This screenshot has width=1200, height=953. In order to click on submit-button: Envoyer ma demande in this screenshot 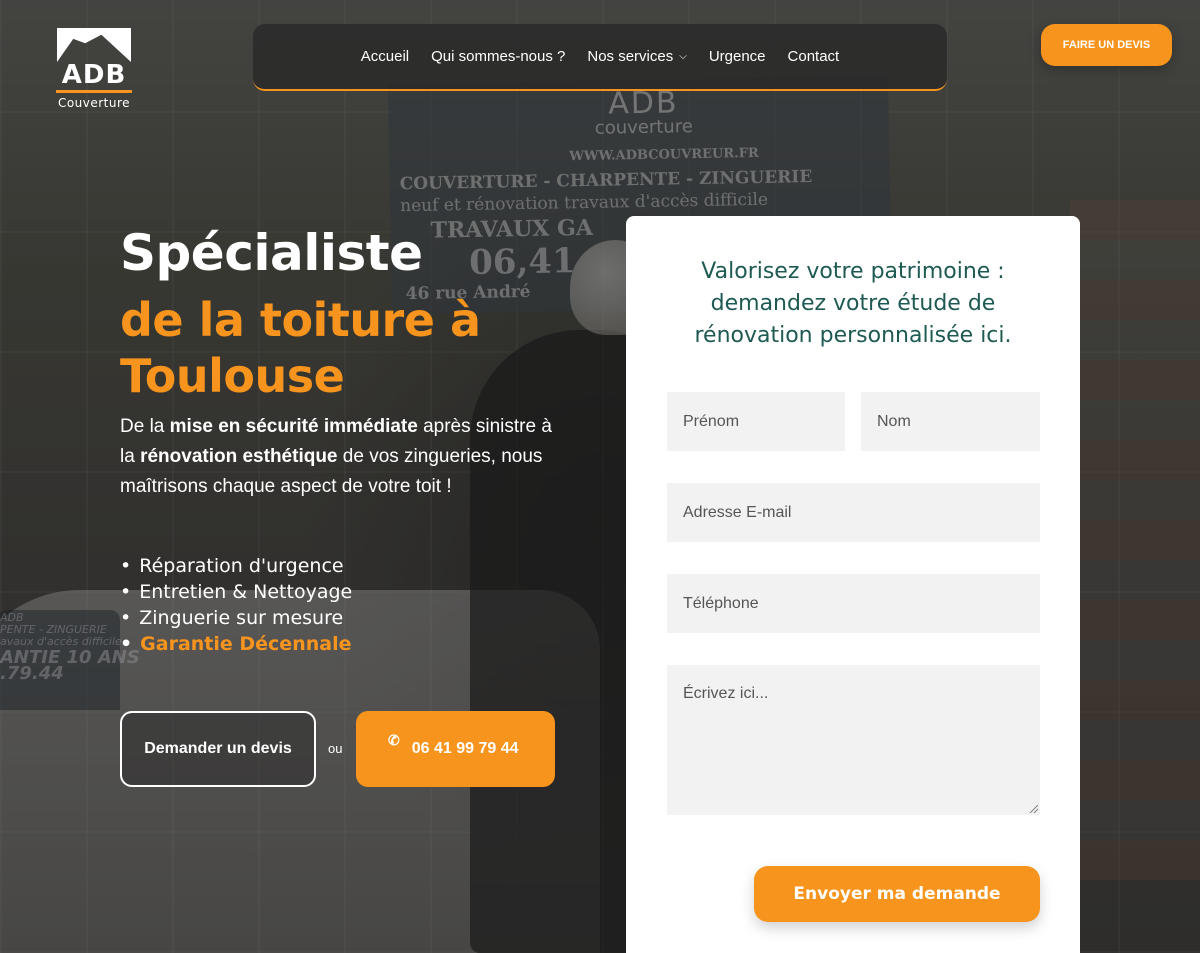, I will do `click(897, 894)`.